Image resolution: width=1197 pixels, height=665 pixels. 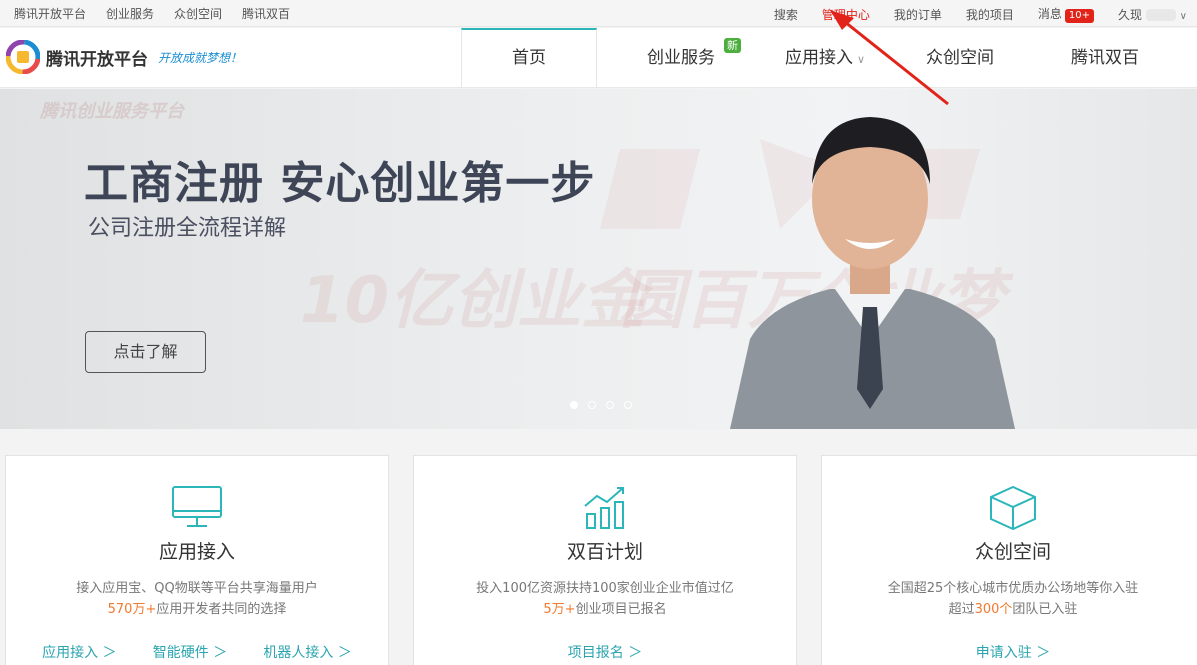 I want to click on card-desc-rest: 团队已入驻, so click(x=1045, y=609).